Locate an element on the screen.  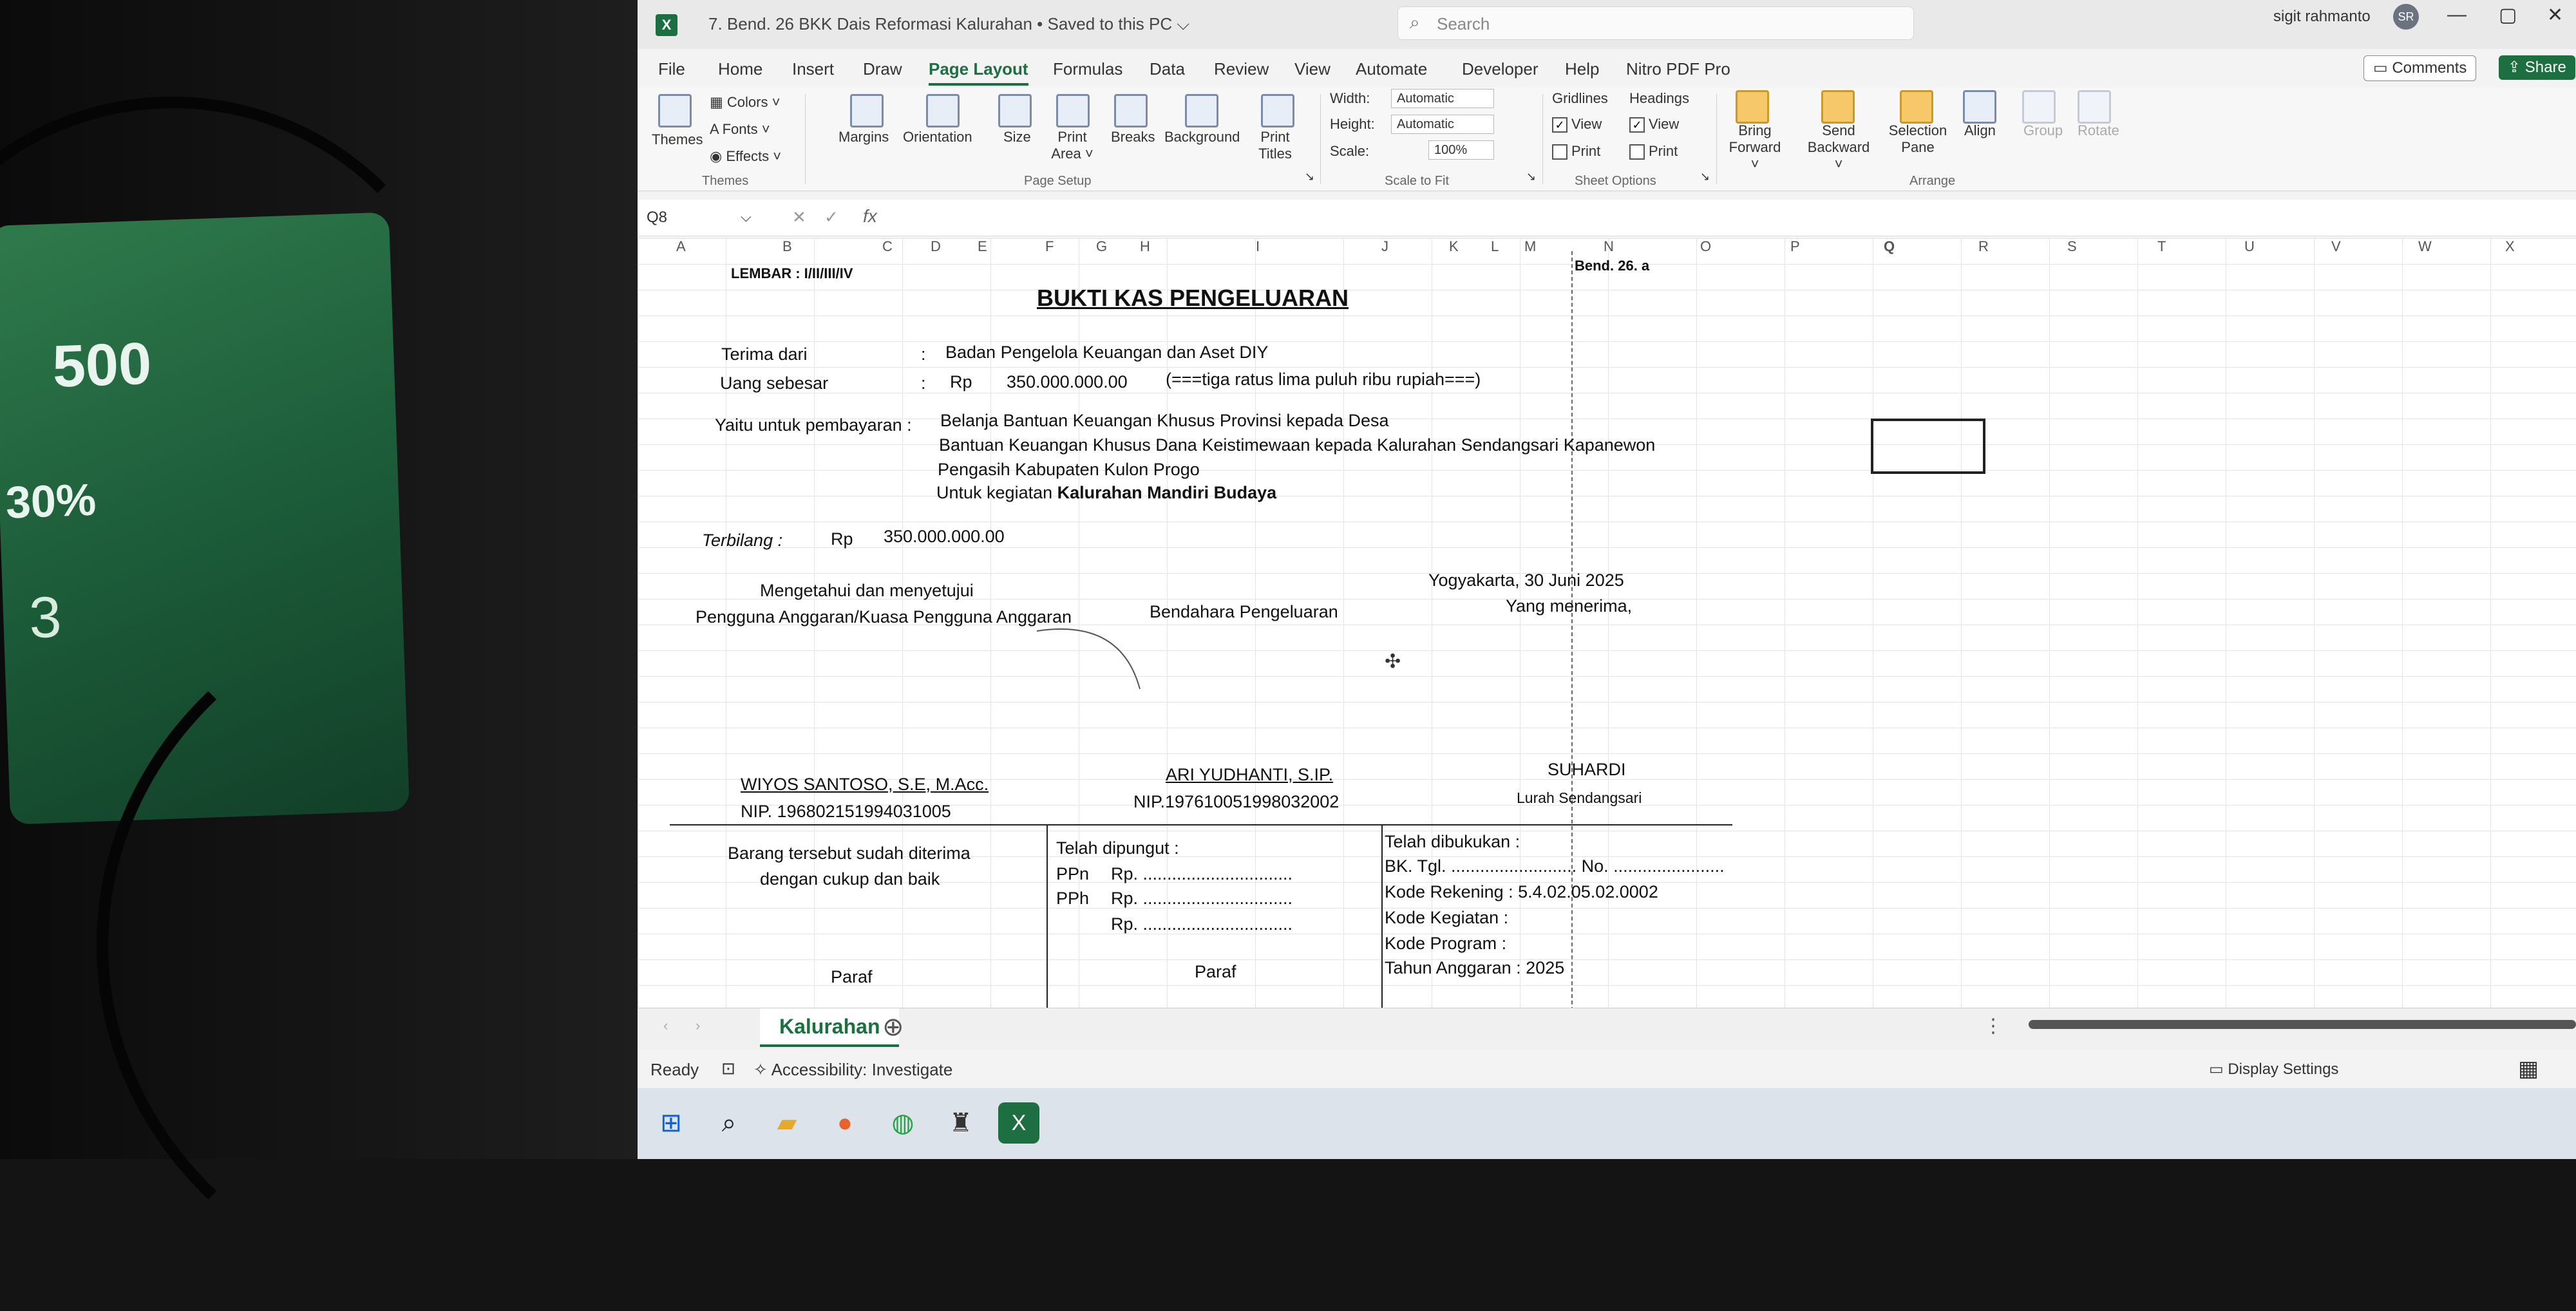
background-button: Background is located at coordinates (1202, 137).